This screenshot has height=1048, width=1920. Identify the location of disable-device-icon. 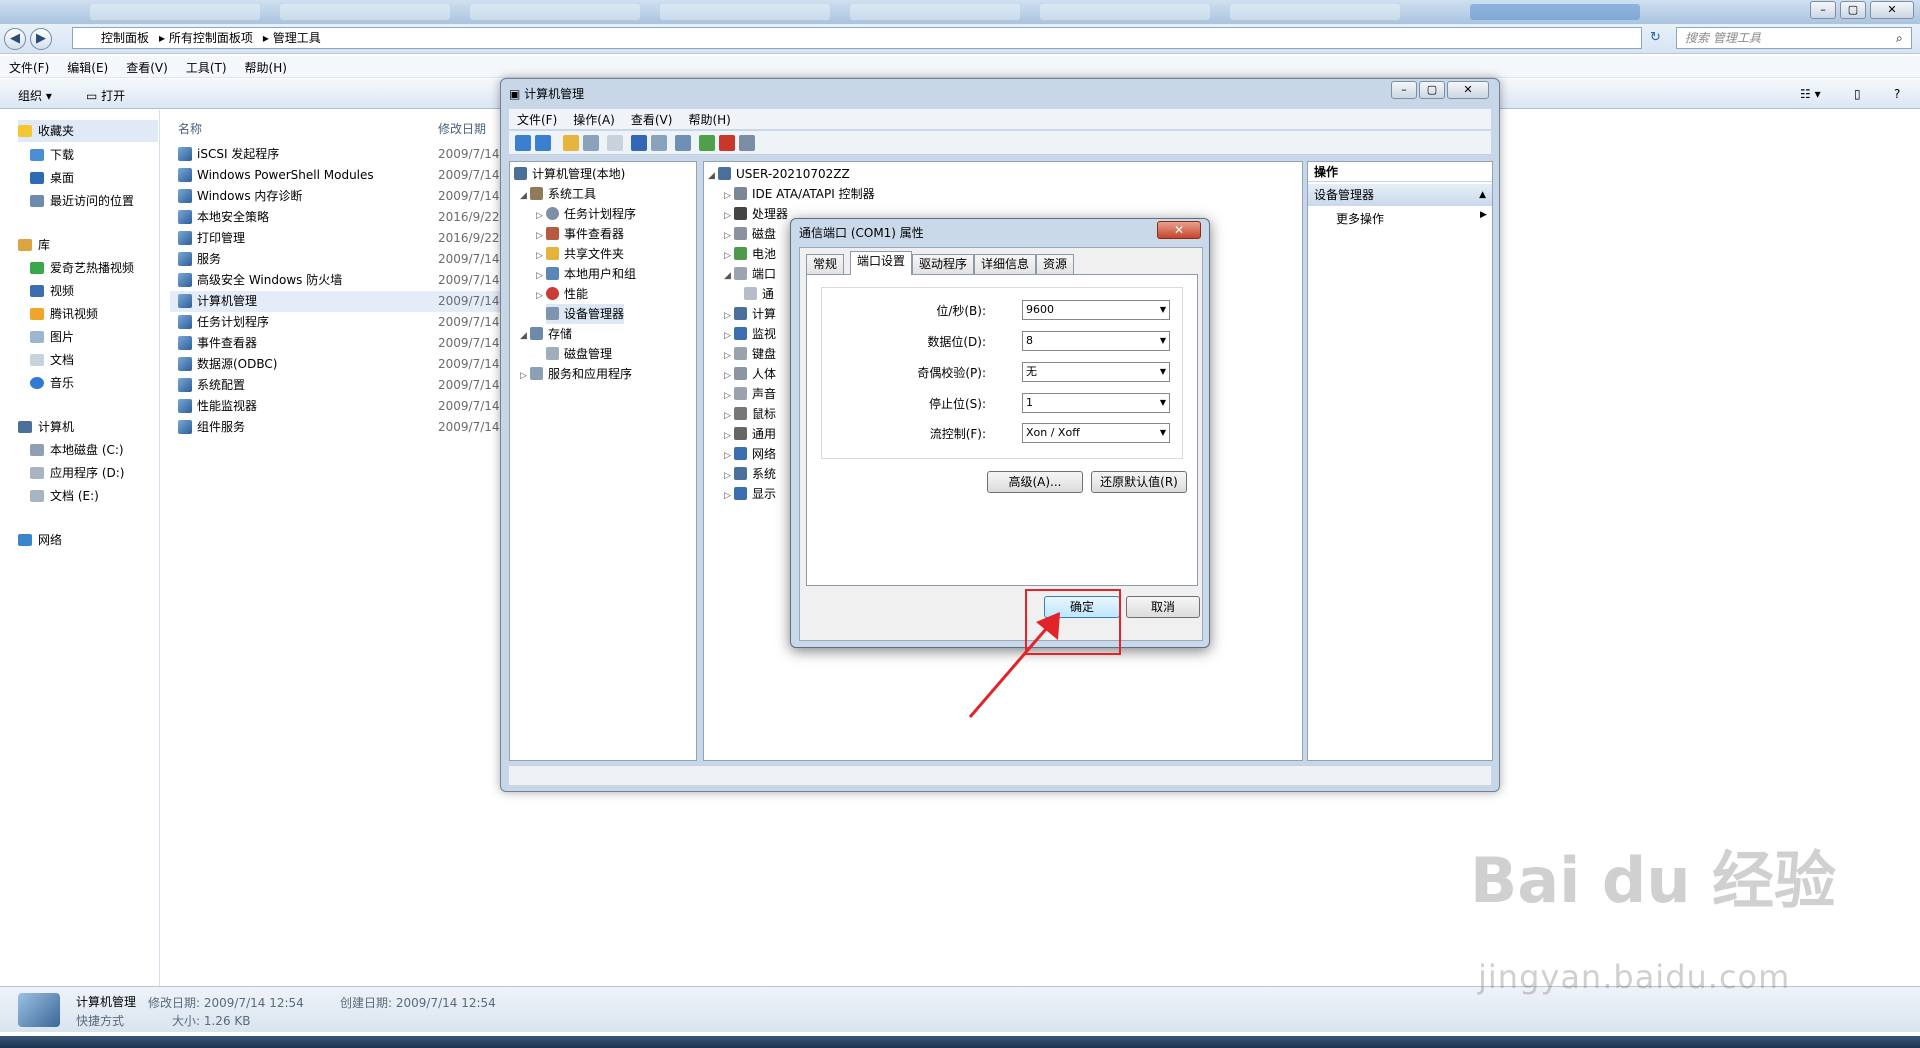
(747, 143).